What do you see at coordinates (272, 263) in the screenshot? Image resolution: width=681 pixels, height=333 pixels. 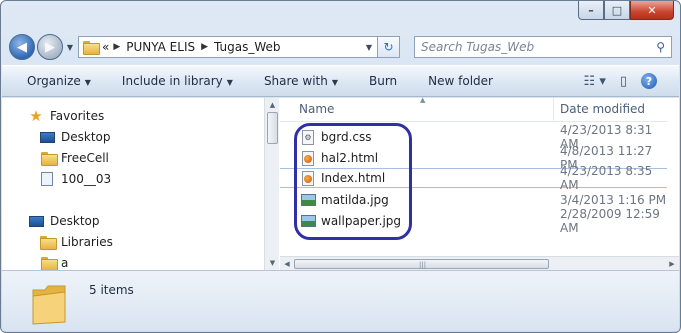 I see `scroll-down-arrow: ▼` at bounding box center [272, 263].